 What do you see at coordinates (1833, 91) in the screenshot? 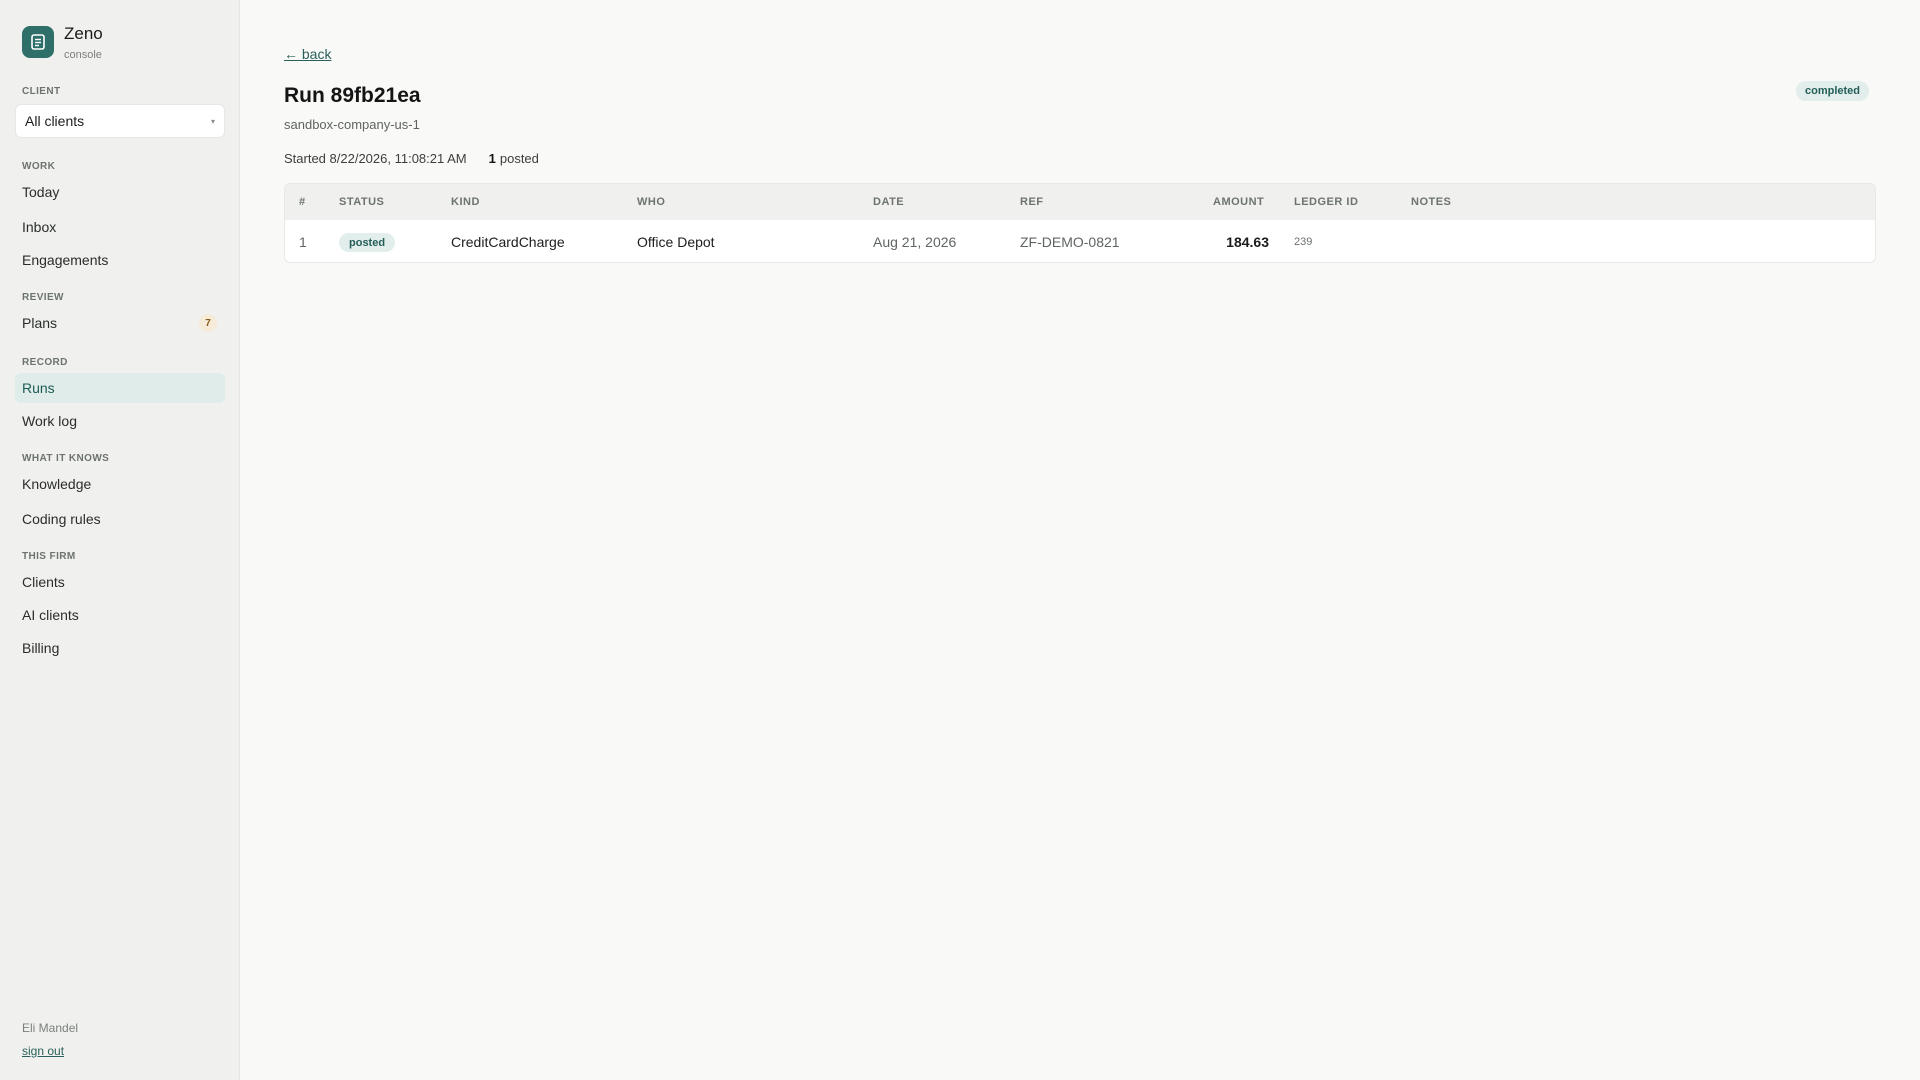
I see `status-badge: completed` at bounding box center [1833, 91].